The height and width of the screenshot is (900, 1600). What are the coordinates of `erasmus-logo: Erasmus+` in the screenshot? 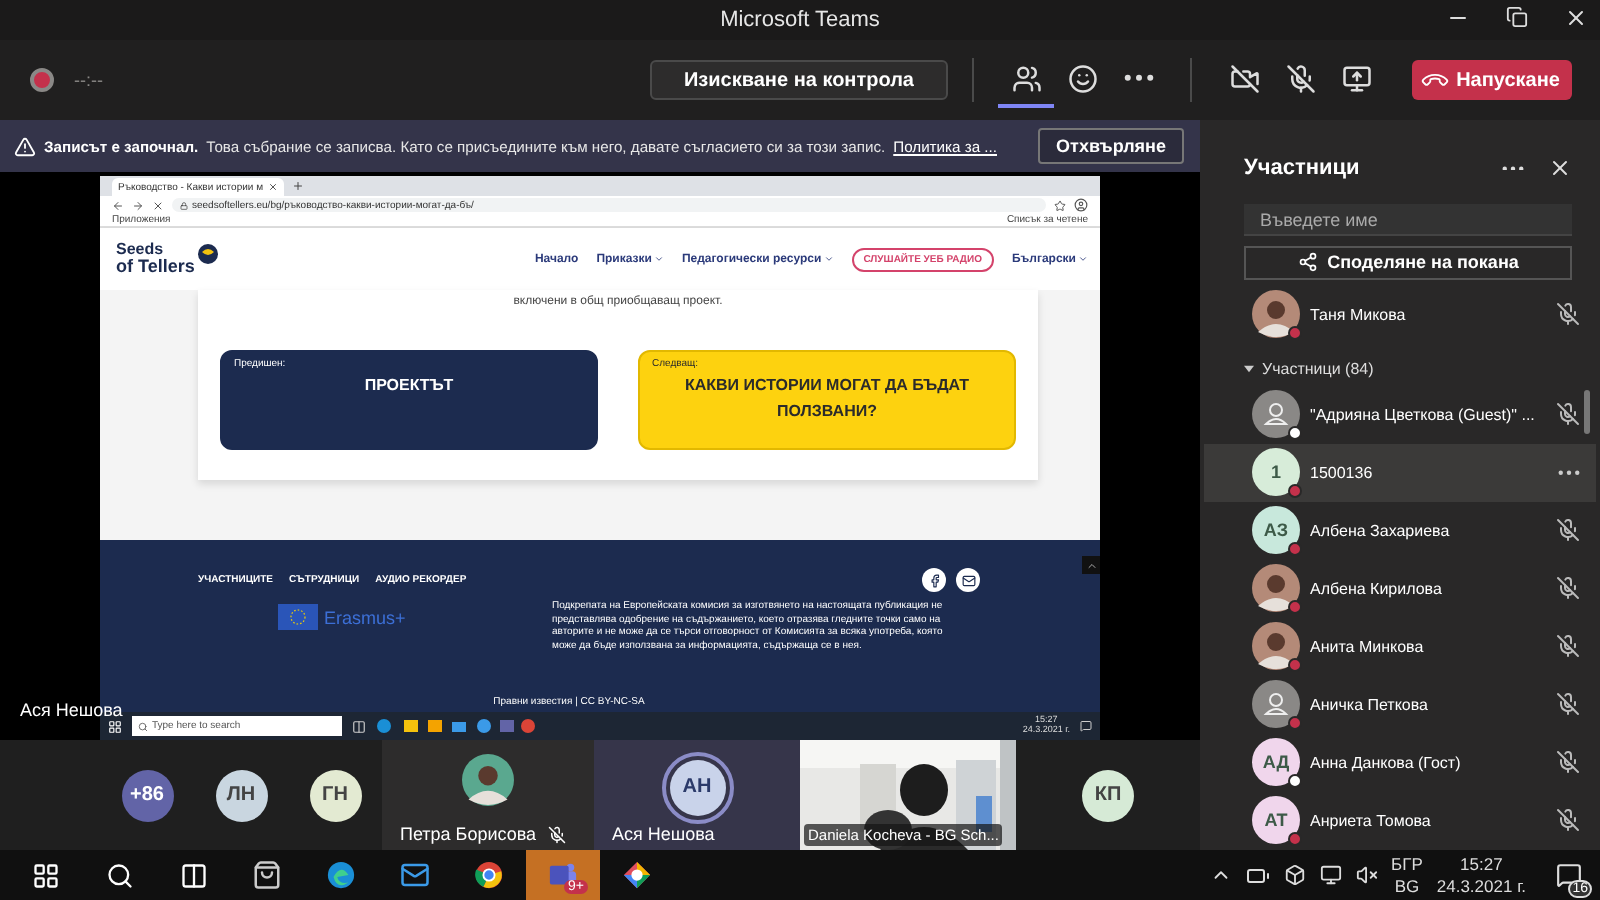 It's located at (365, 617).